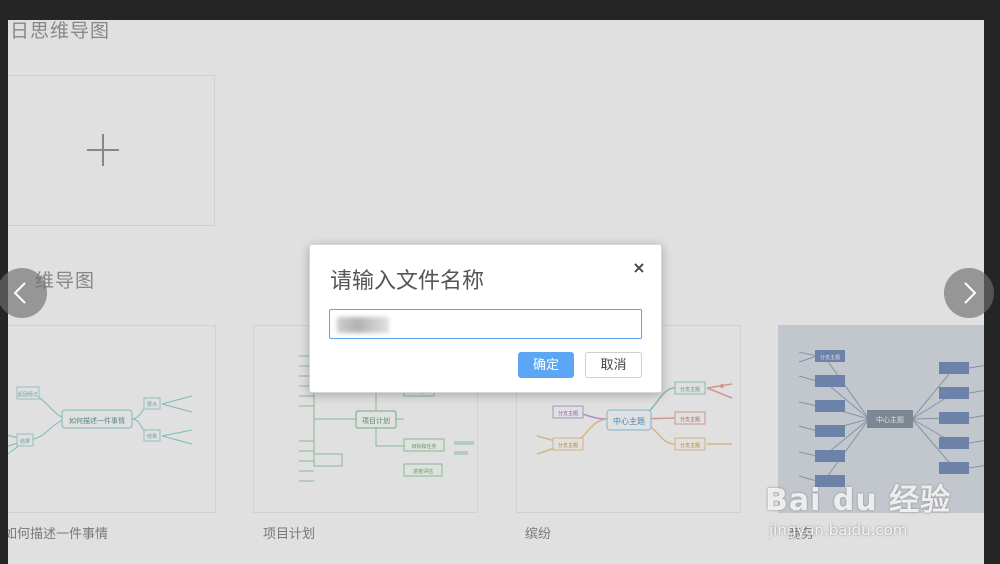 The image size is (1000, 564). Describe the element at coordinates (613, 365) in the screenshot. I see `cancel-button: 取消` at that location.